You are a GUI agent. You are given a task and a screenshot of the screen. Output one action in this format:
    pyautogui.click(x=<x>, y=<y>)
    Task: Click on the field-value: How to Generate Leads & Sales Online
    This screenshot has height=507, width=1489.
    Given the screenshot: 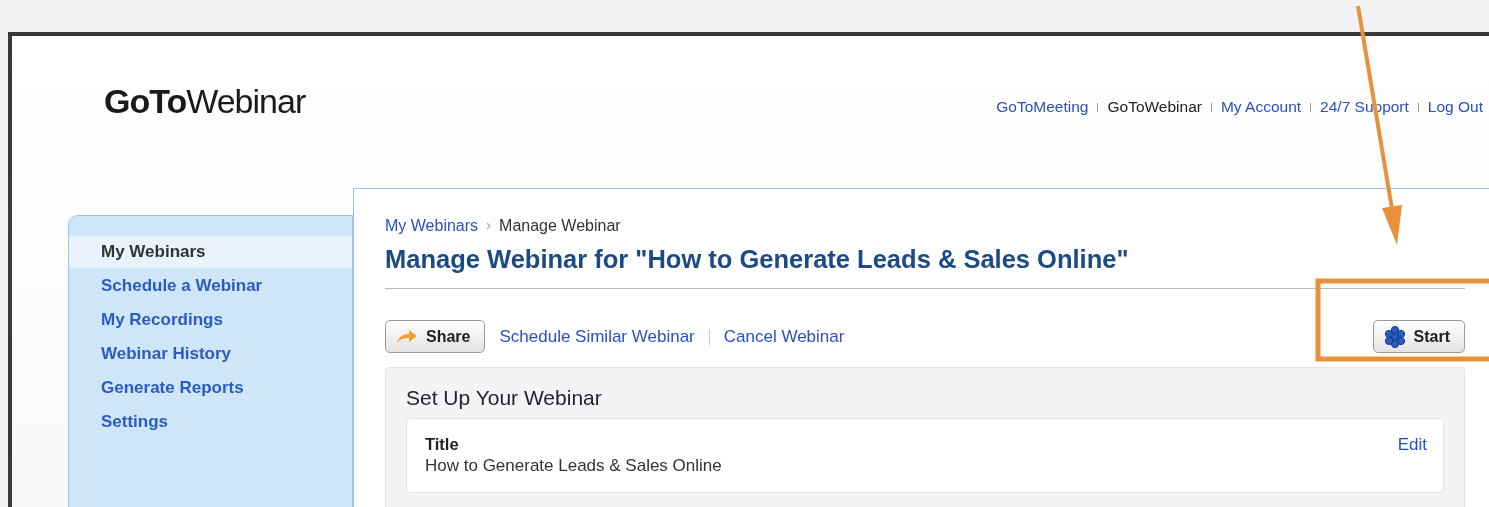 What is the action you would take?
    pyautogui.click(x=573, y=466)
    